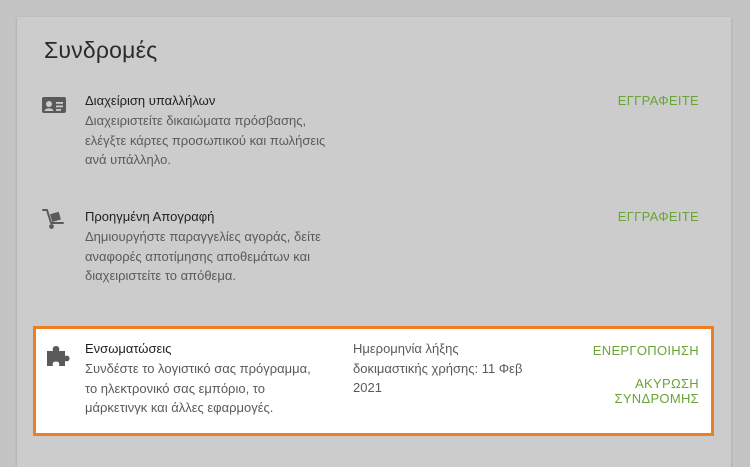 The width and height of the screenshot is (750, 467). Describe the element at coordinates (58, 356) in the screenshot. I see `puzzle-piece-icon` at that location.